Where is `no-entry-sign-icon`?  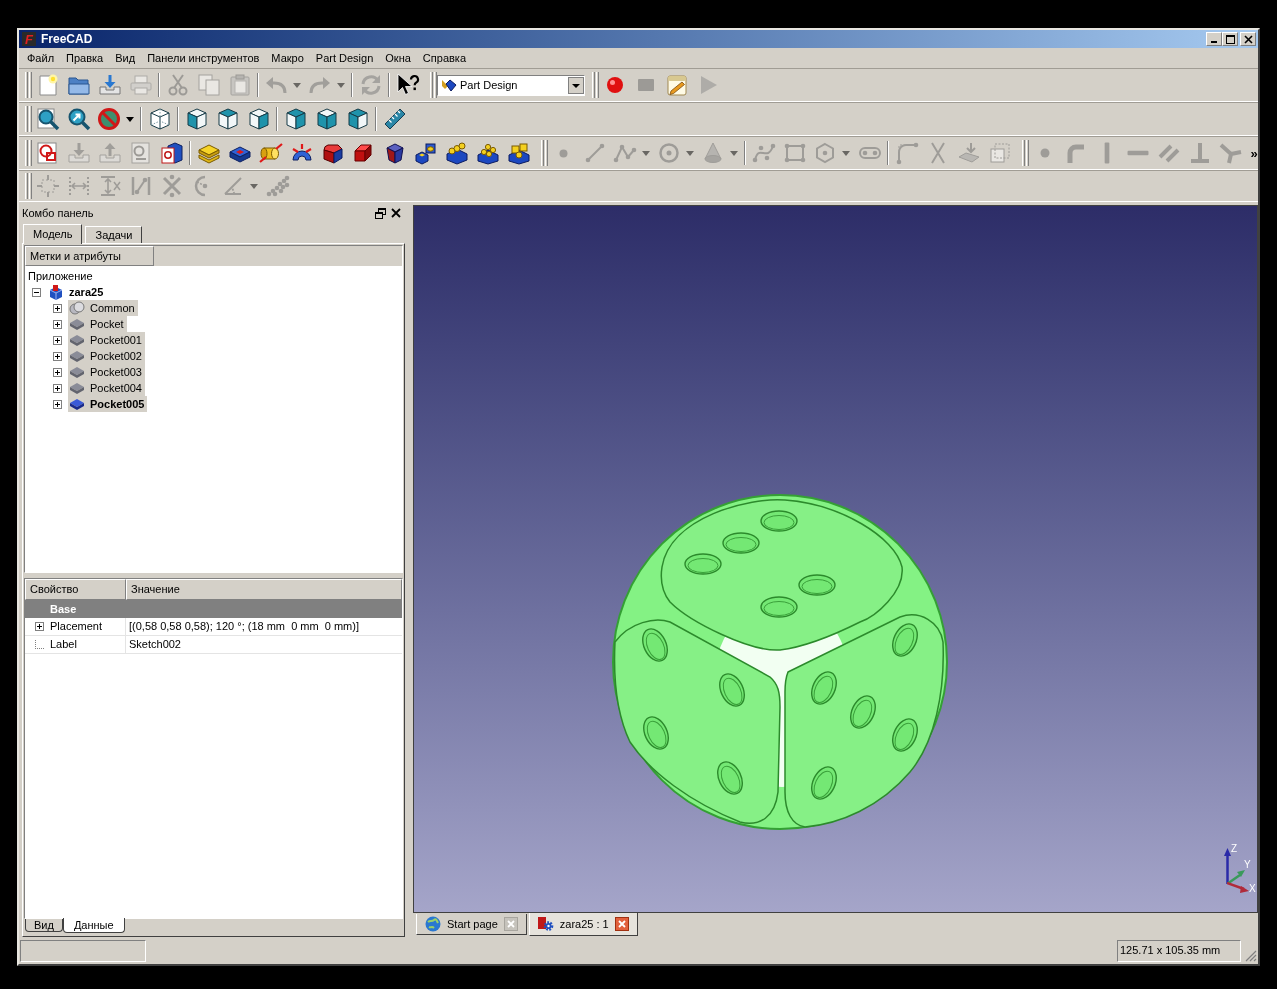 no-entry-sign-icon is located at coordinates (109, 119).